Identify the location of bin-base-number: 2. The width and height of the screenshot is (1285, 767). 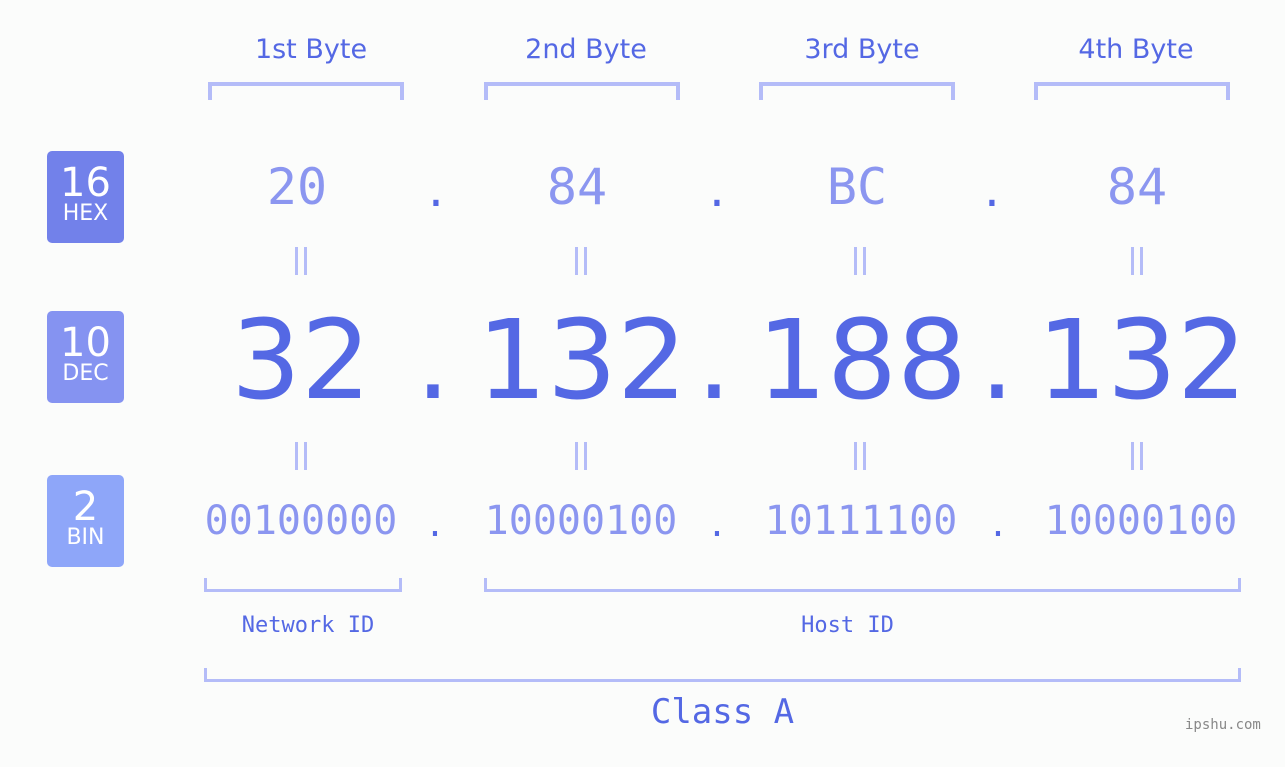
(85, 507).